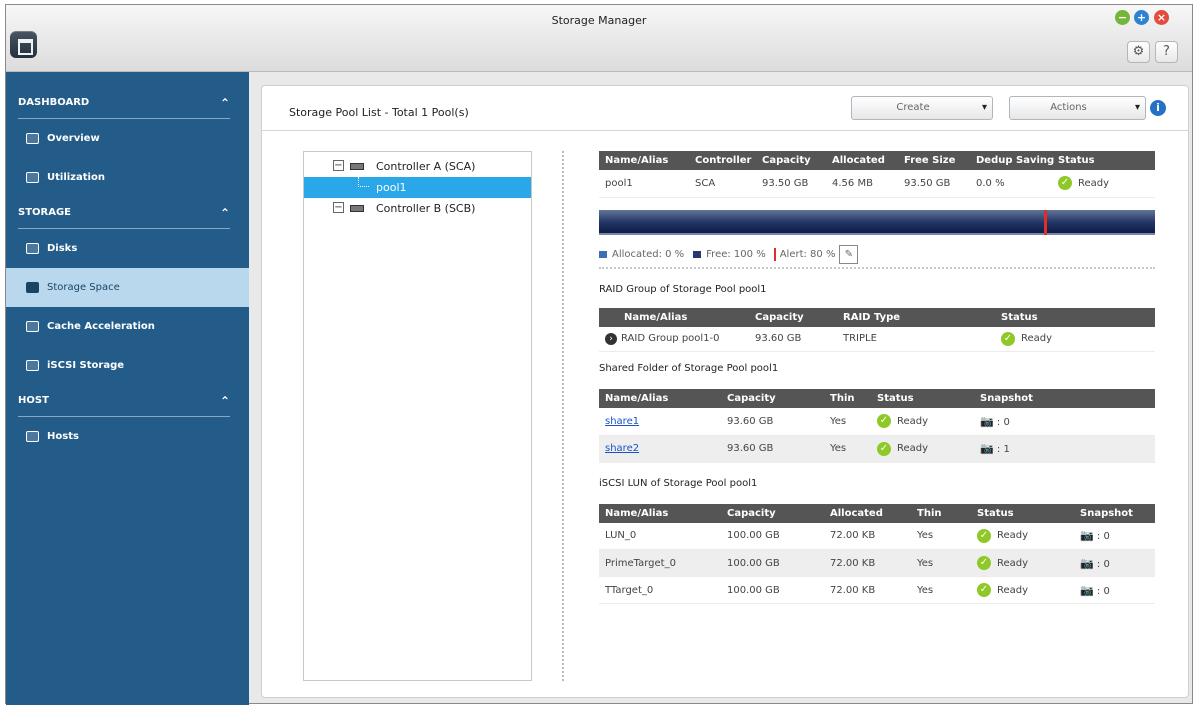  I want to click on pool-free-size: 93.50 GB, so click(934, 184).